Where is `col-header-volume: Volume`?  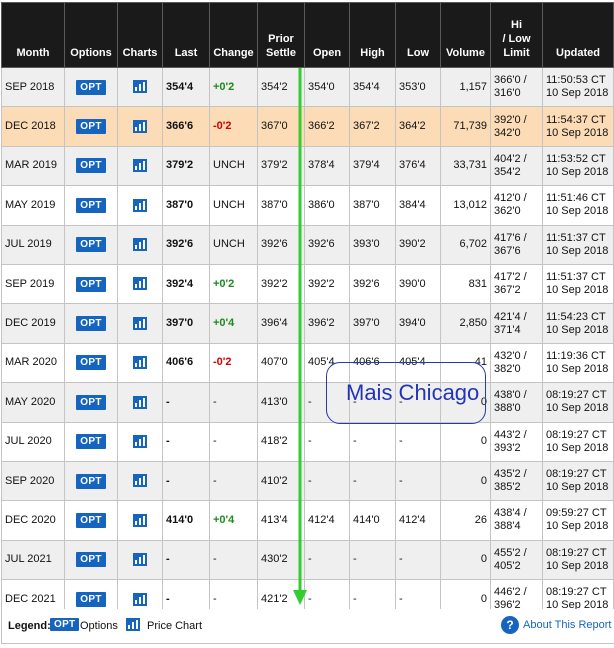
col-header-volume: Volume is located at coordinates (465, 35).